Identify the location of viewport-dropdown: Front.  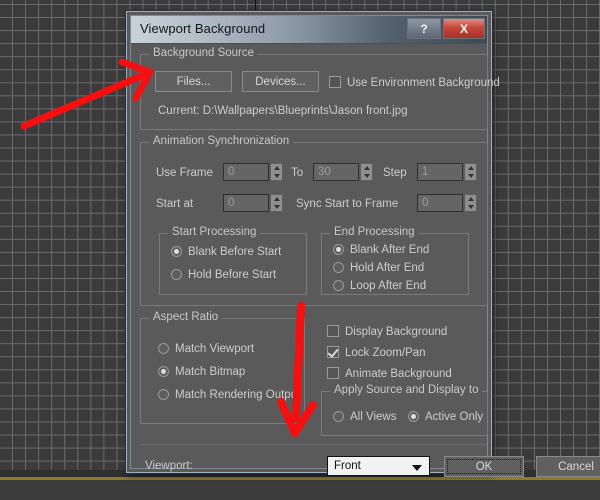
(378, 466).